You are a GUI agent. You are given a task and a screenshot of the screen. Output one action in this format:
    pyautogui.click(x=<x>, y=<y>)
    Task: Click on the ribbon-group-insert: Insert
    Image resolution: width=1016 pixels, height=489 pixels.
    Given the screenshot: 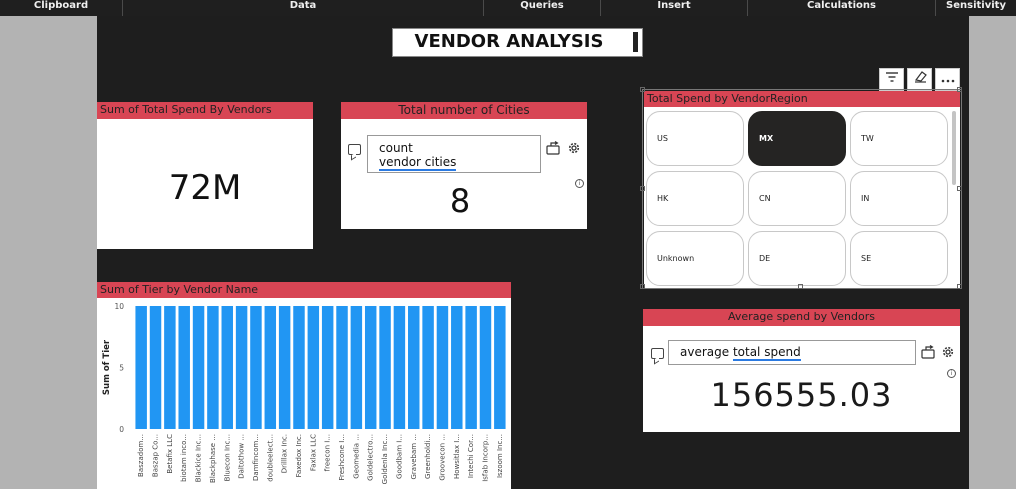 What is the action you would take?
    pyautogui.click(x=674, y=8)
    